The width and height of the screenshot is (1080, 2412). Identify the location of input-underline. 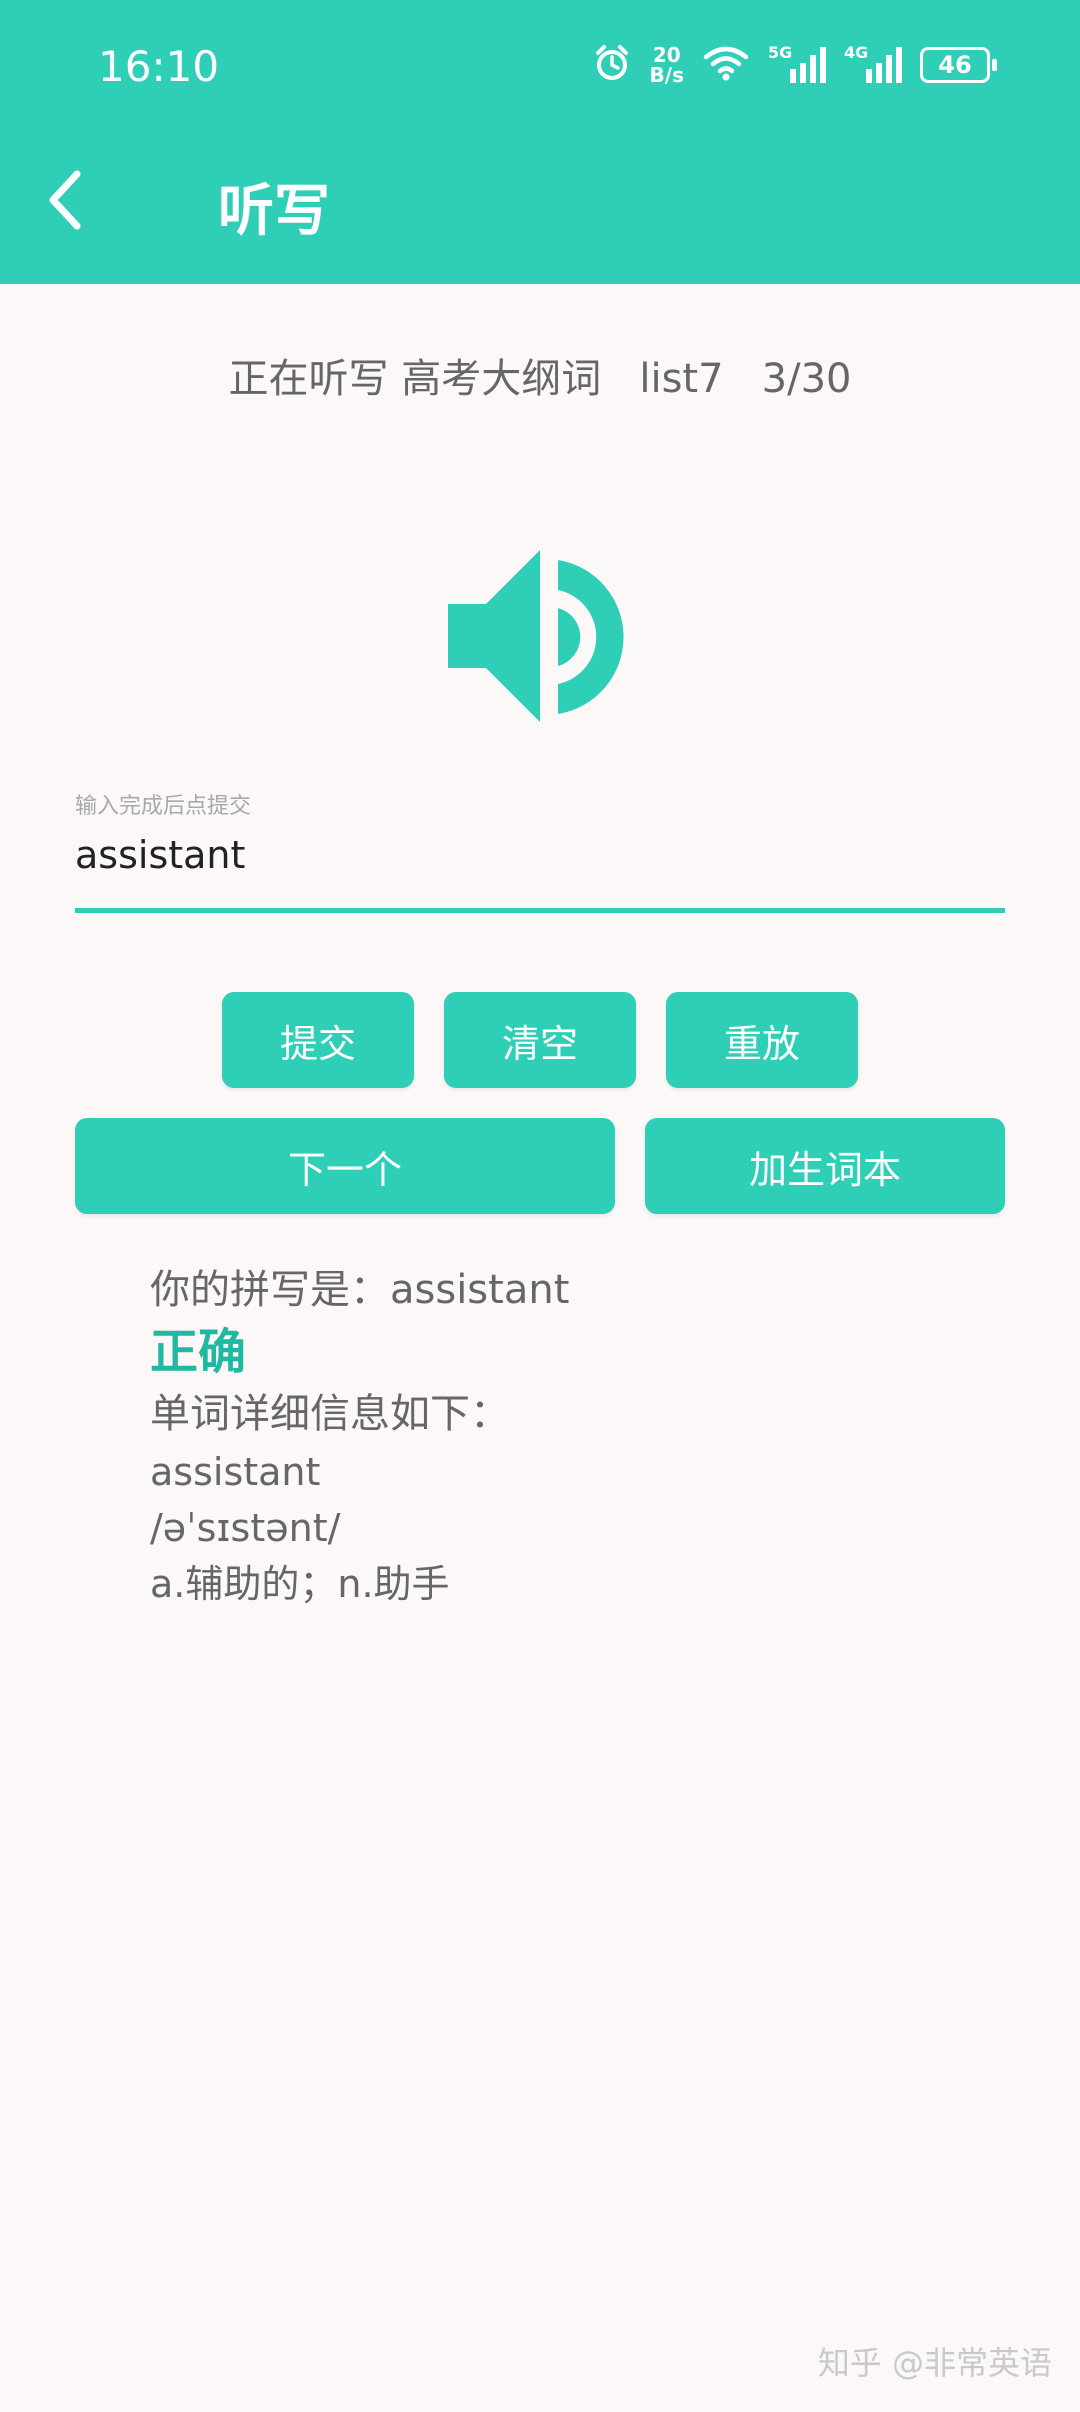
(540, 910).